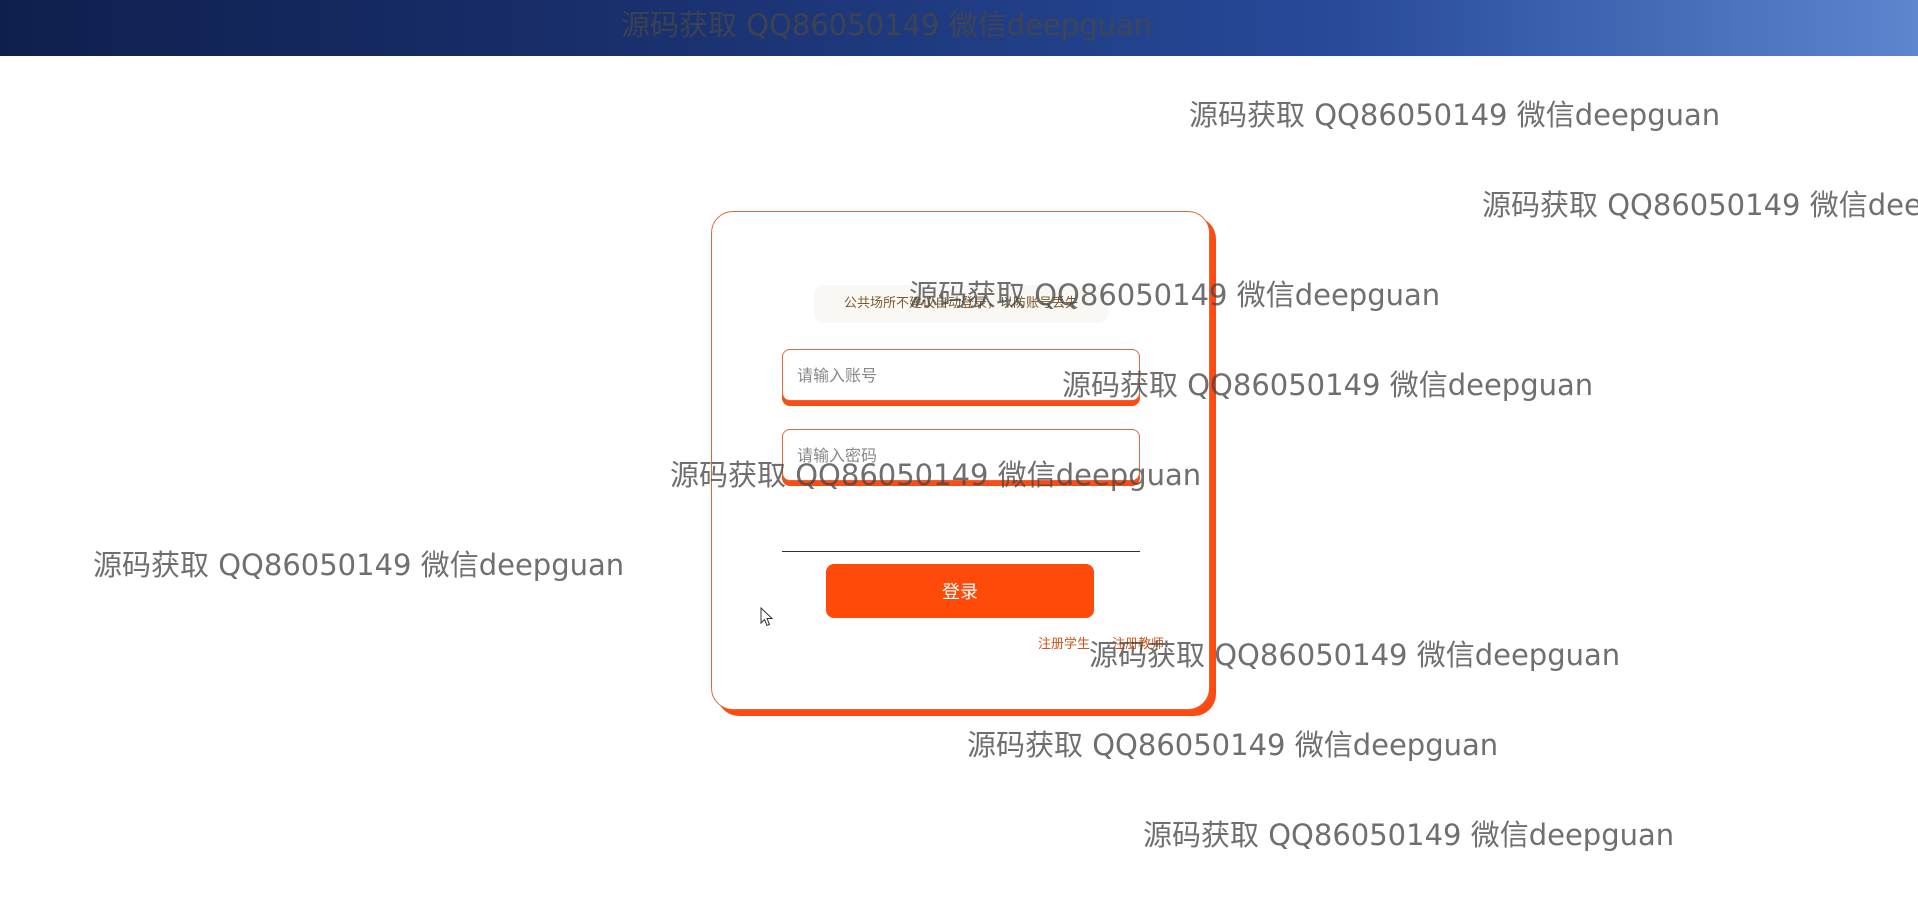 Image resolution: width=1918 pixels, height=906 pixels. What do you see at coordinates (1138, 644) in the screenshot?
I see `register-teacher-link: 注册教师` at bounding box center [1138, 644].